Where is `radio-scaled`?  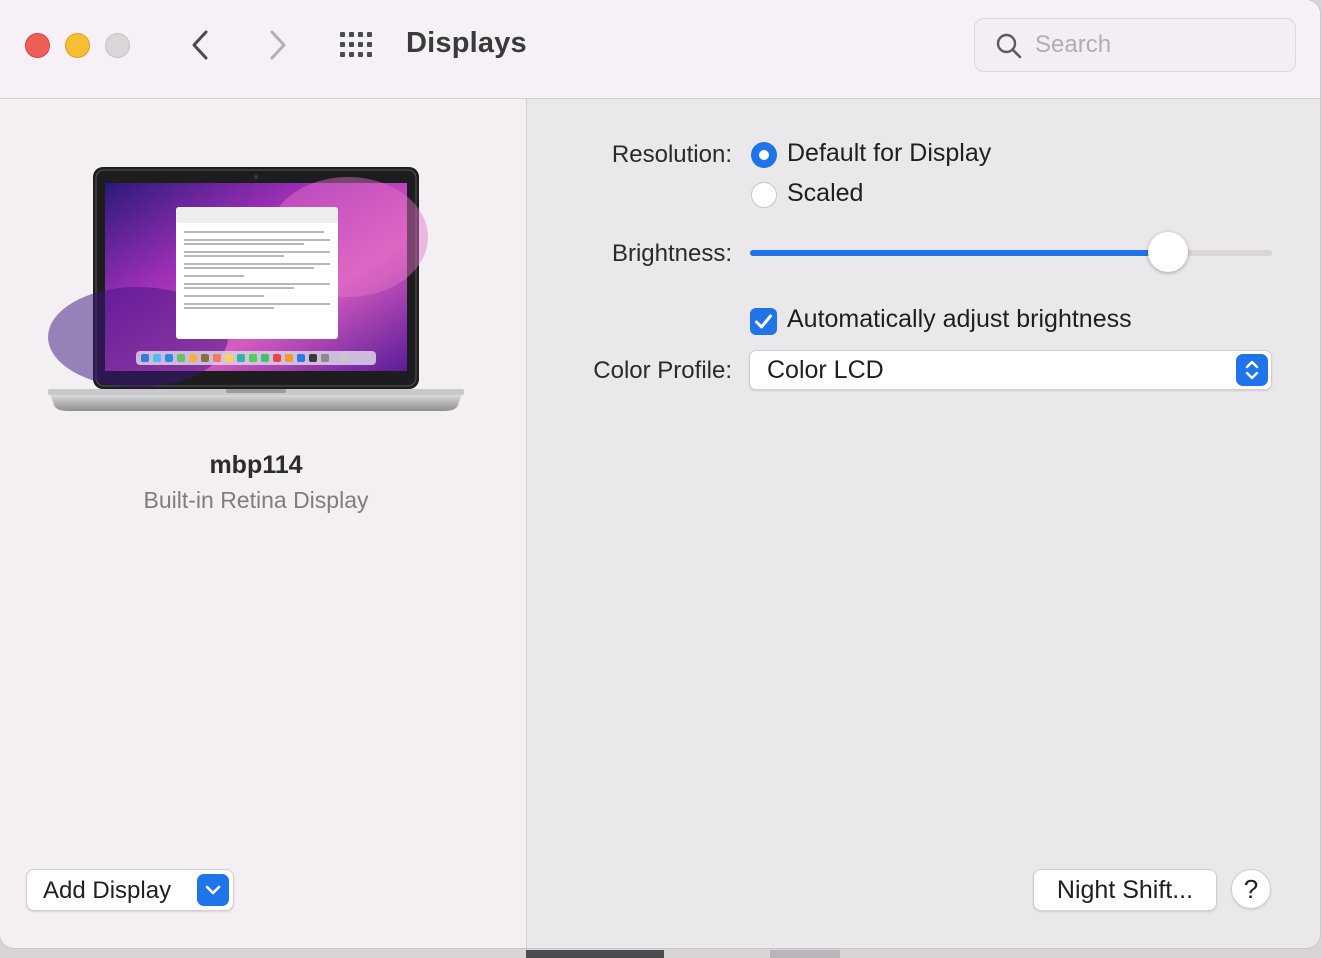 radio-scaled is located at coordinates (764, 195).